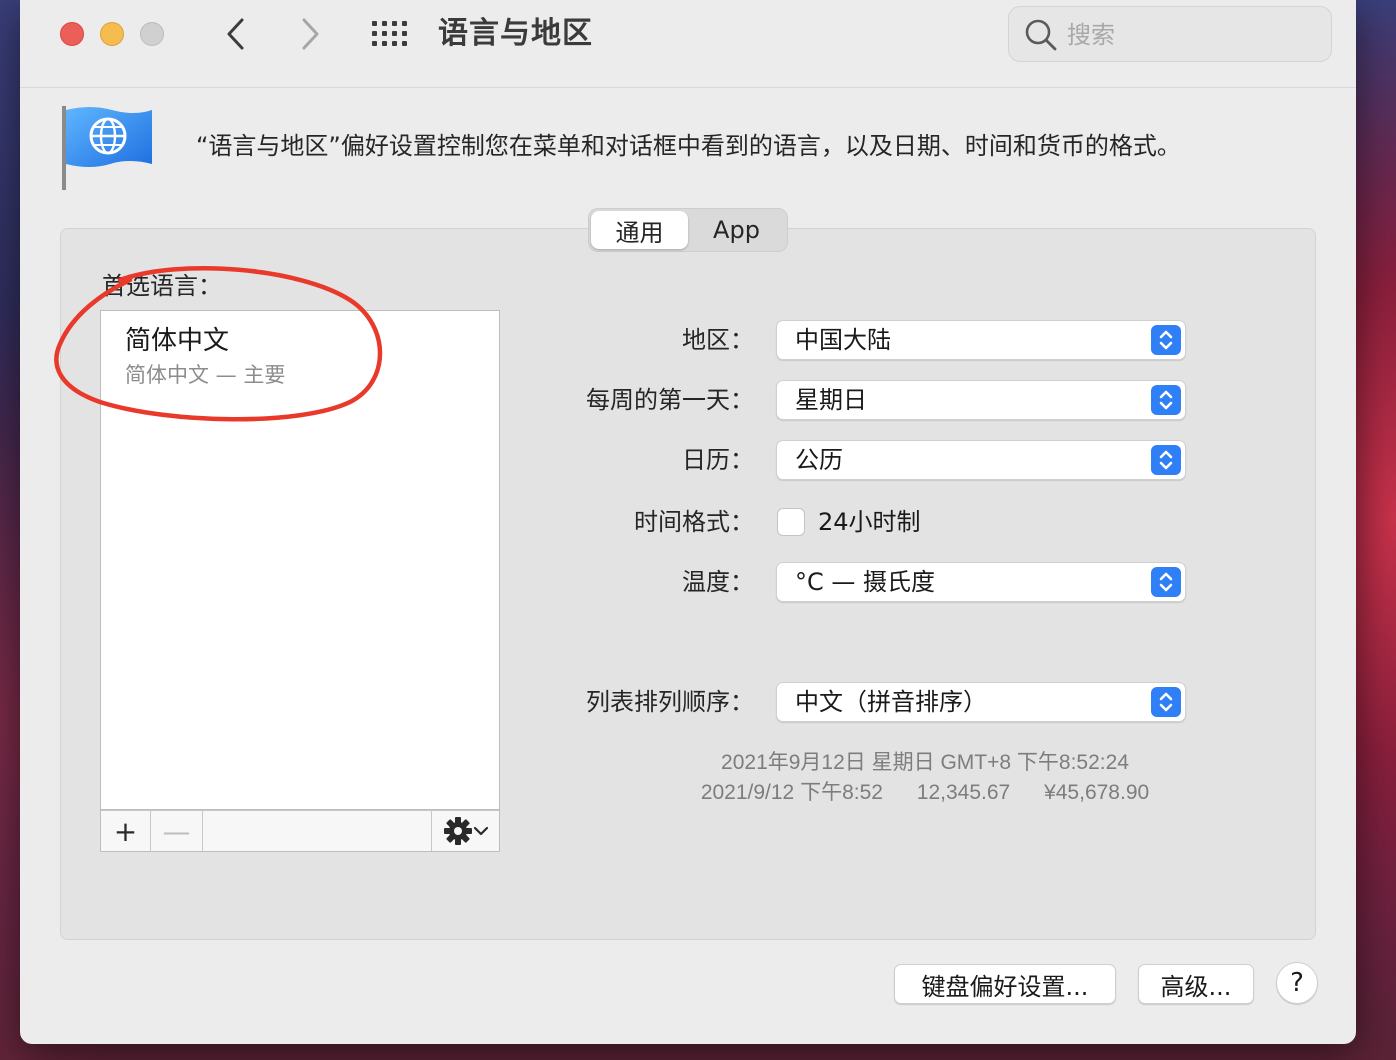  Describe the element at coordinates (457, 831) in the screenshot. I see `gear-icon` at that location.